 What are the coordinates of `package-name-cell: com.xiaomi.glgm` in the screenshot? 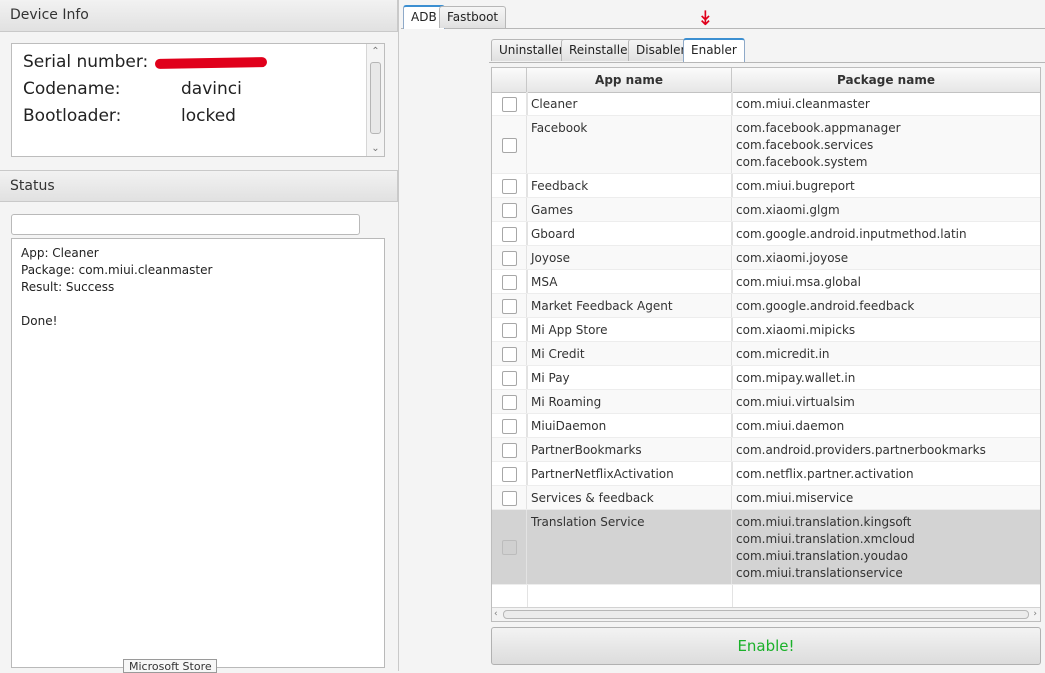 It's located at (886, 209).